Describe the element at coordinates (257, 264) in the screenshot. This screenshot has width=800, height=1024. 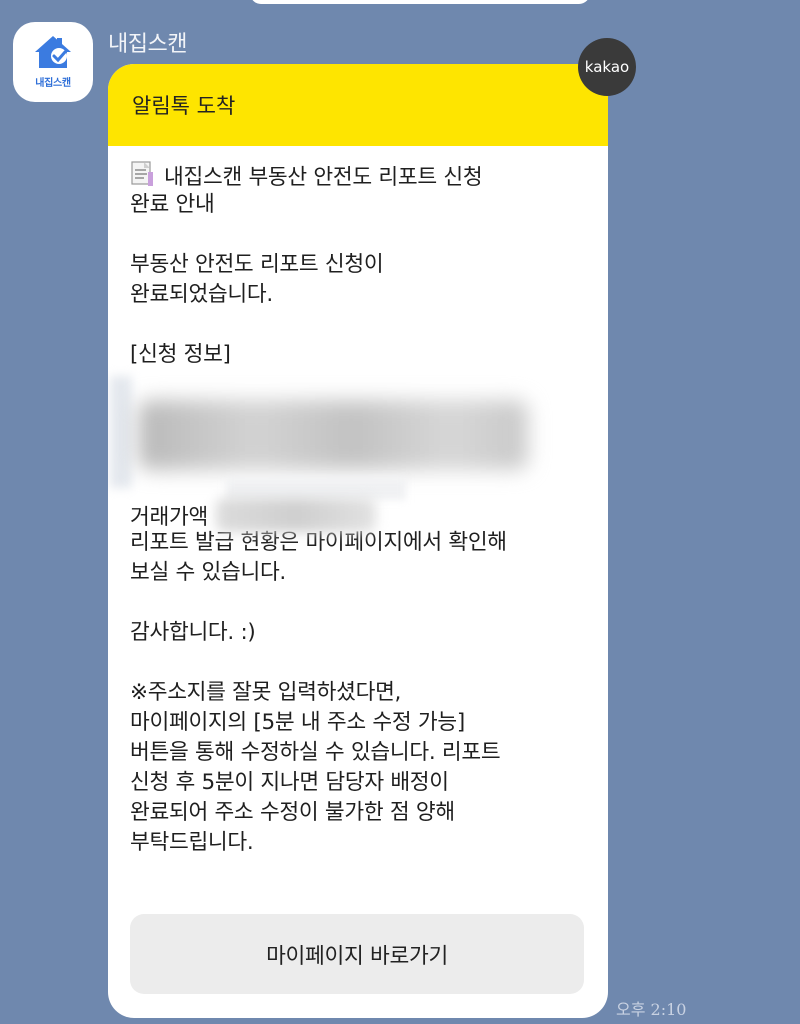
I see `message-line: 부동산 안전도 리포트 신청이` at that location.